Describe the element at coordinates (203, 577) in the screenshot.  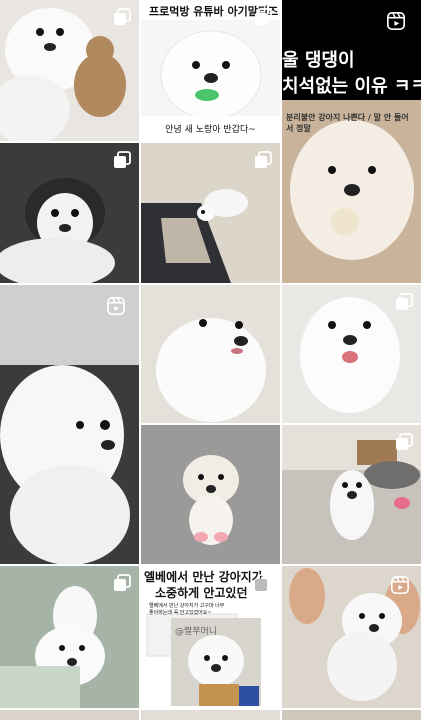
I see `post-12-title-line1: 엘베에서 만난 강아지가` at that location.